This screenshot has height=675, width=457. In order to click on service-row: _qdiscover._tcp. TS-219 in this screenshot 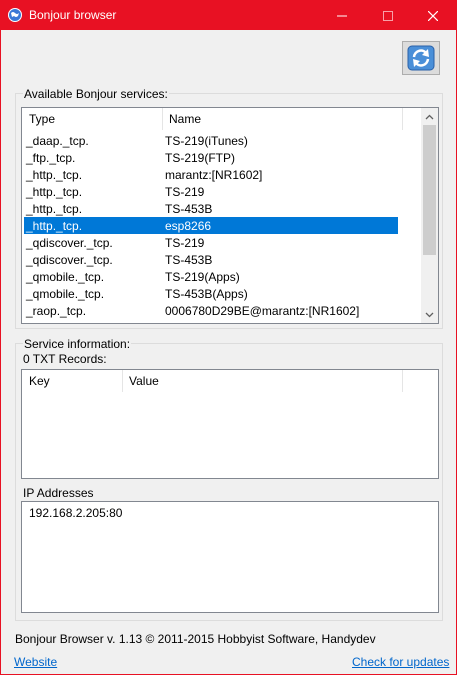, I will do `click(211, 242)`.